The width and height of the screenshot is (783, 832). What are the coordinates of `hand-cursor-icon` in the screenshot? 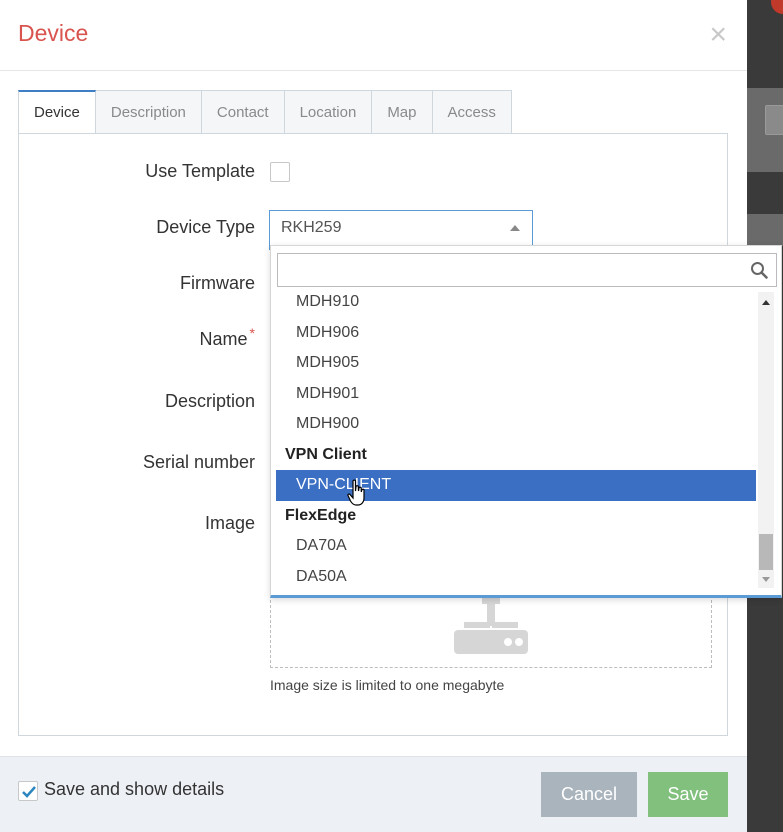 It's located at (356, 492).